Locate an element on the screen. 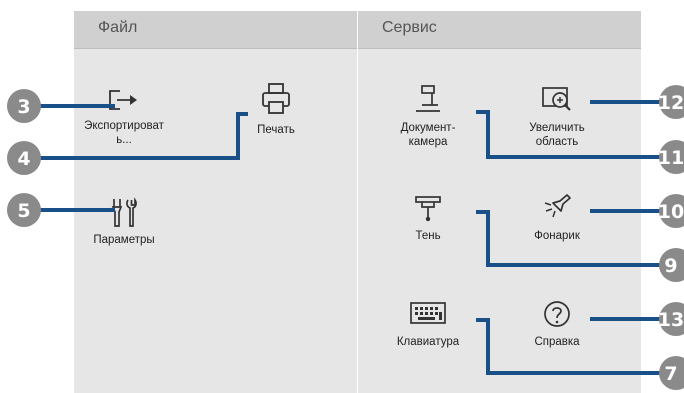  callout-line-shade is located at coordinates (568, 238).